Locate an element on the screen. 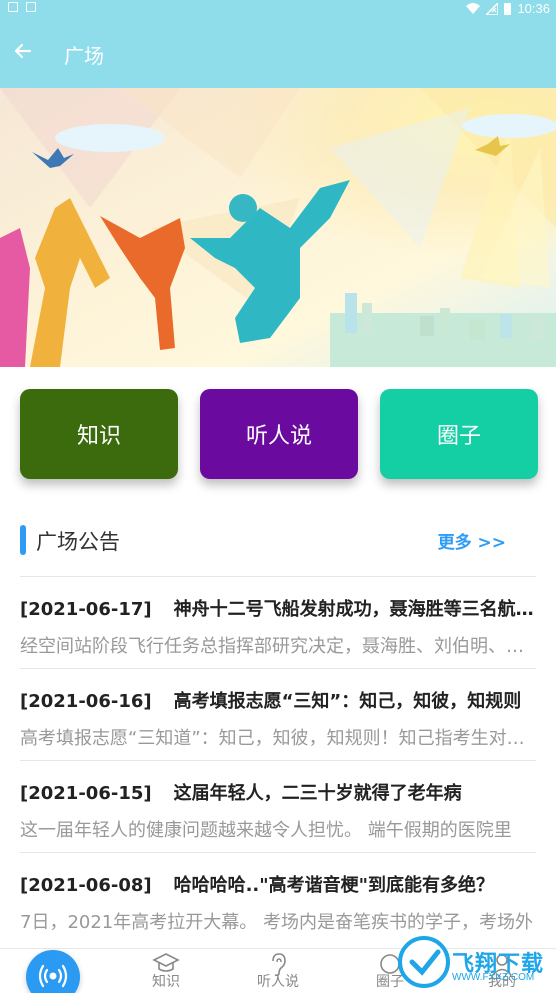 The image size is (556, 993). status-time: 10:36 is located at coordinates (533, 8).